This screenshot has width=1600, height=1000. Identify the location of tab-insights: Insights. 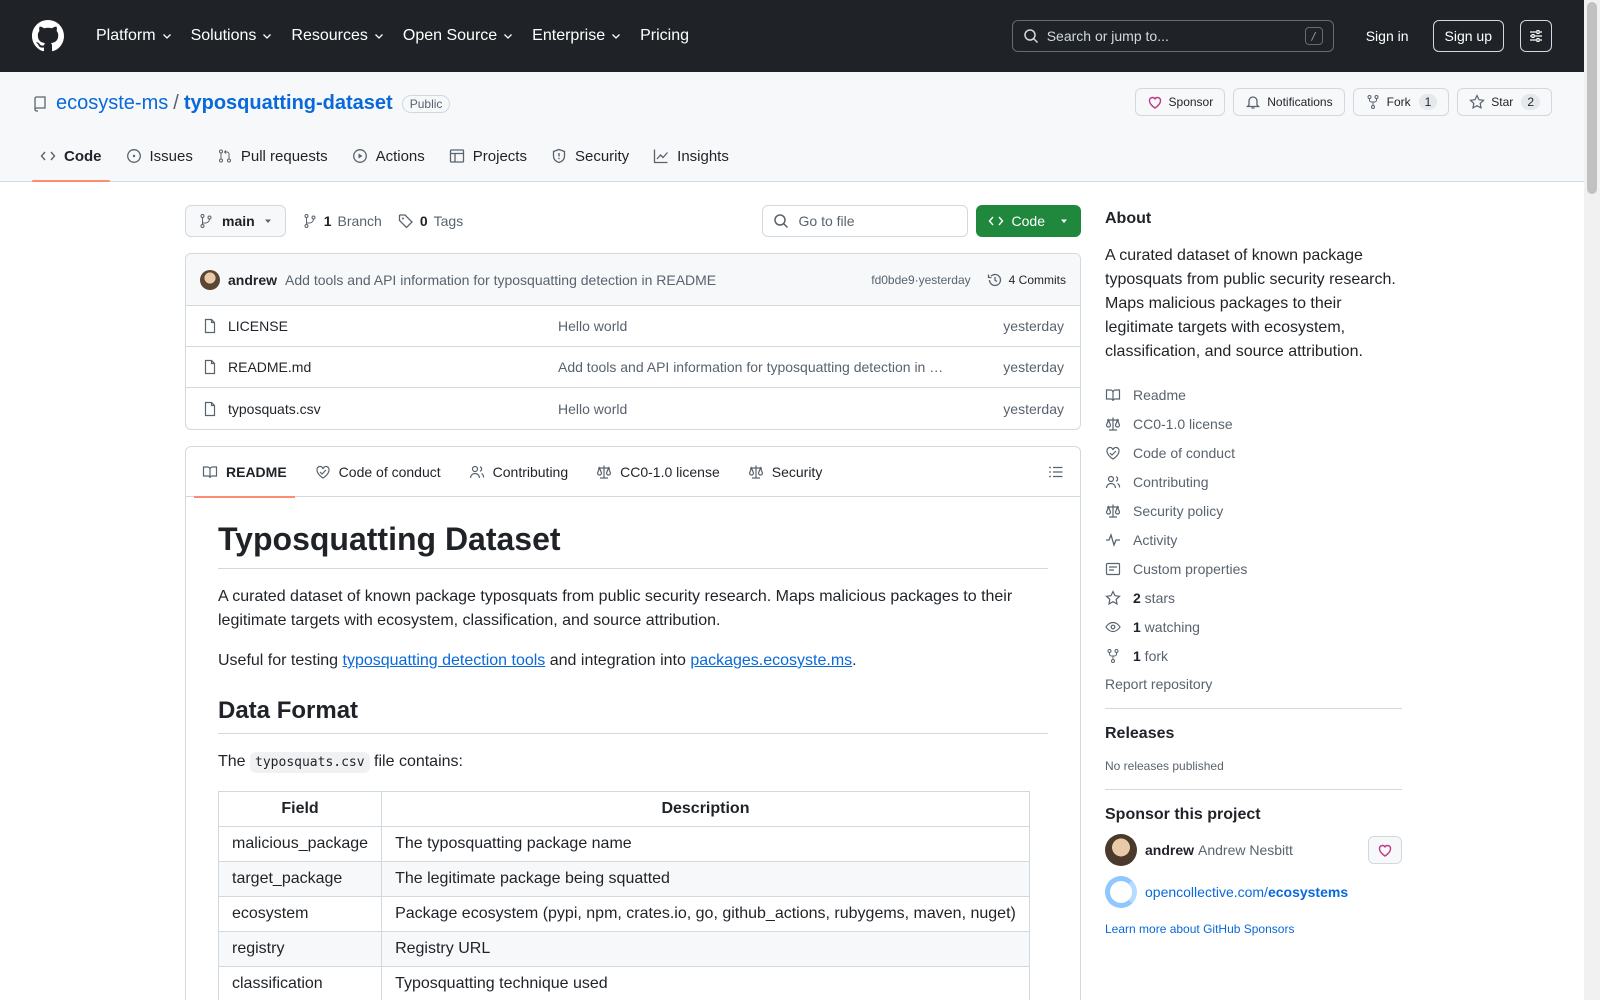
(691, 156).